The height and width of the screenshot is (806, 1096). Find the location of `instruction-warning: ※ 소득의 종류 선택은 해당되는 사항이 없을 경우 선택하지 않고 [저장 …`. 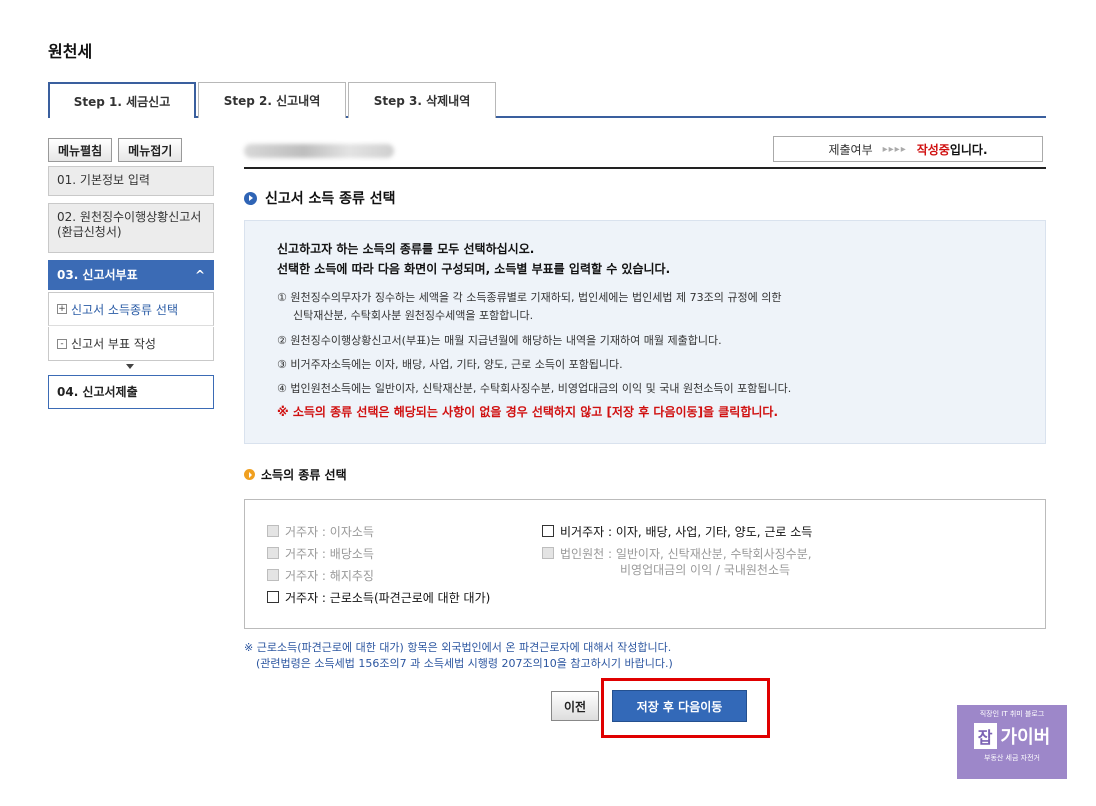

instruction-warning: ※ 소득의 종류 선택은 해당되는 사항이 없을 경우 선택하지 않고 [저장 … is located at coordinates (528, 412).